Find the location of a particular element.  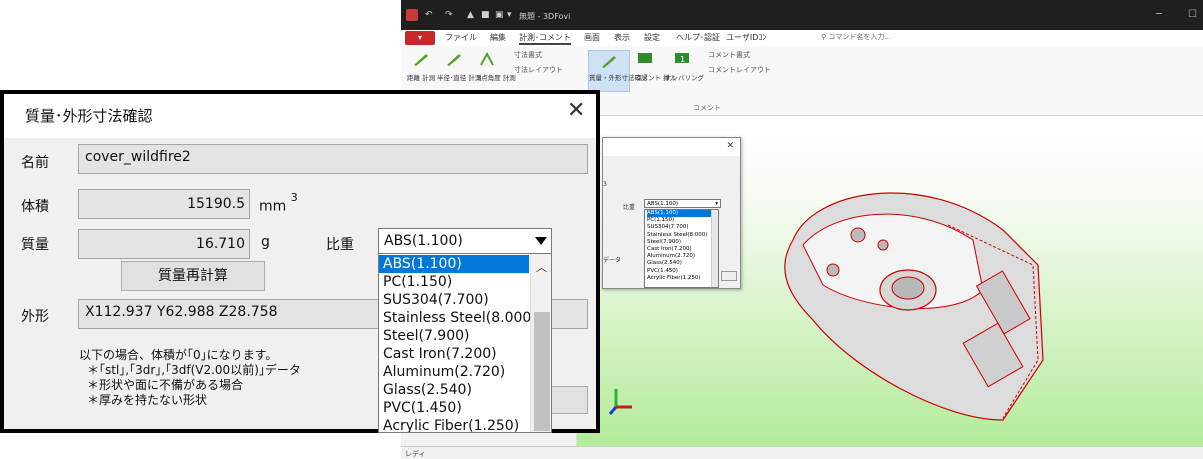

list-item: Steel(7.900) is located at coordinates (682, 242).